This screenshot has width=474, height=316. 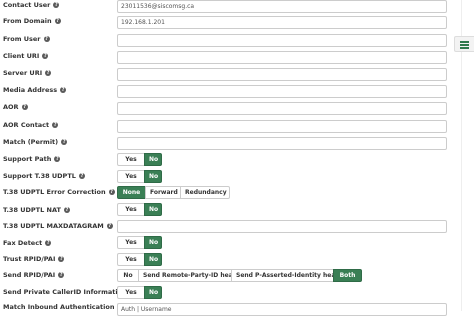 What do you see at coordinates (27, 243) in the screenshot?
I see `fax-detect-label: Fax Detect?` at bounding box center [27, 243].